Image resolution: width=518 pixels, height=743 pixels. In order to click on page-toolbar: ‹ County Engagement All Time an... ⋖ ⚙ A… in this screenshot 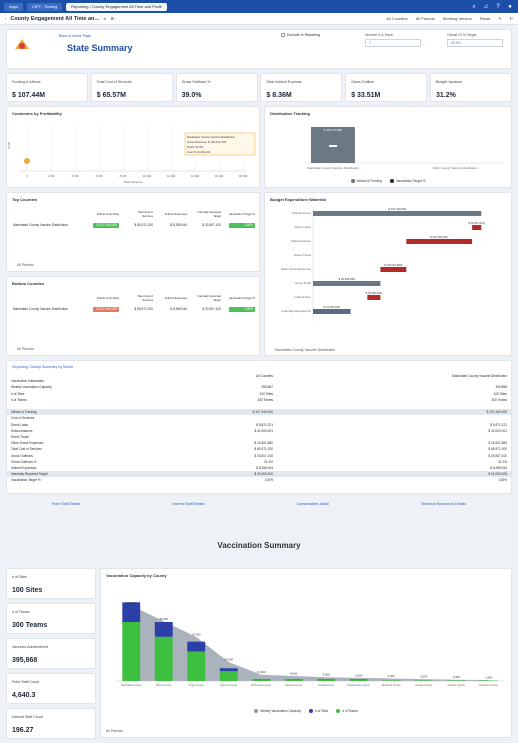, I will do `click(259, 19)`.